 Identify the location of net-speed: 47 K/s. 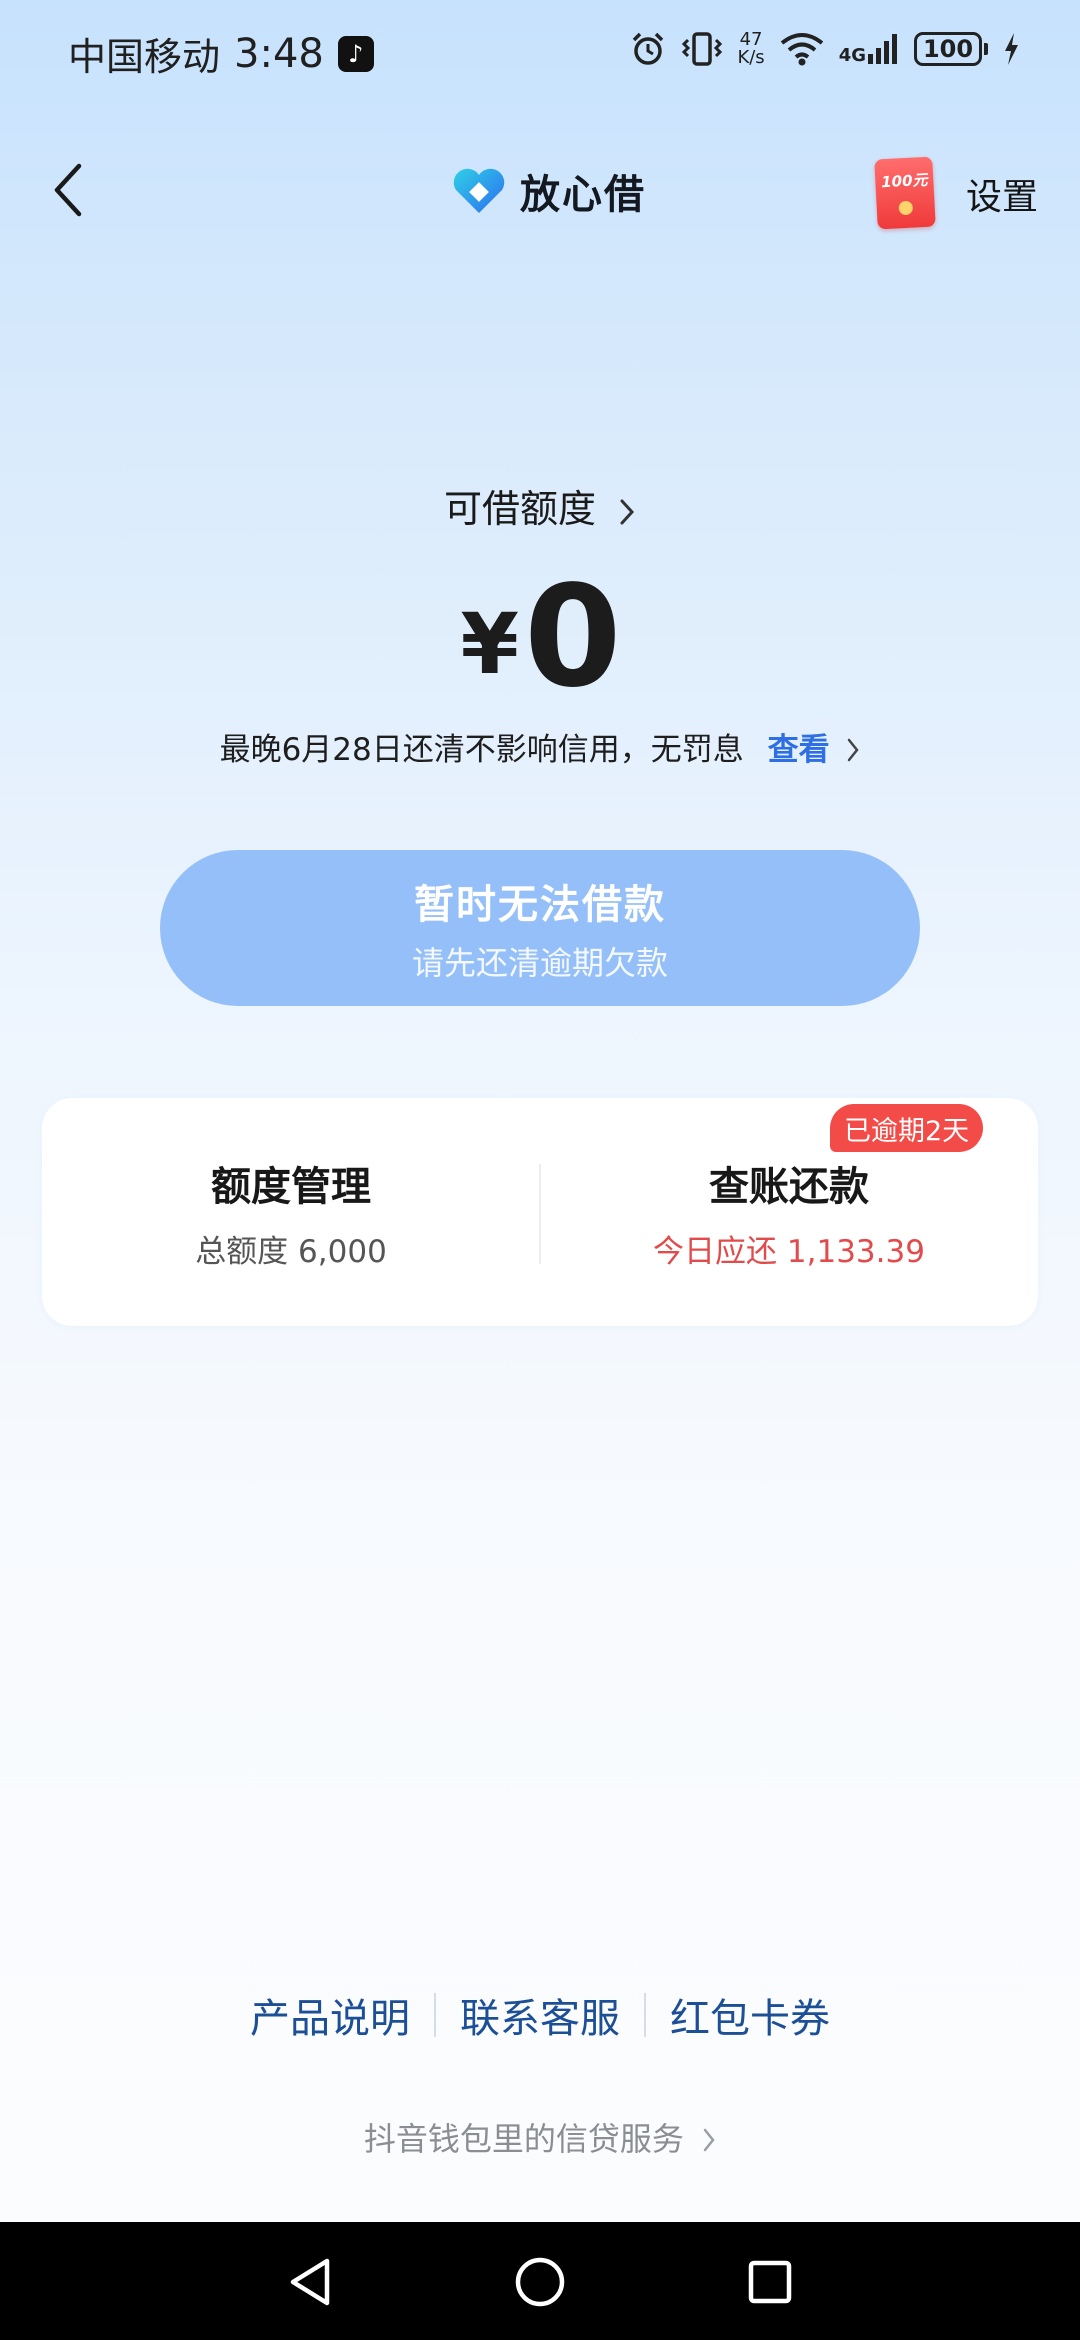
(750, 49).